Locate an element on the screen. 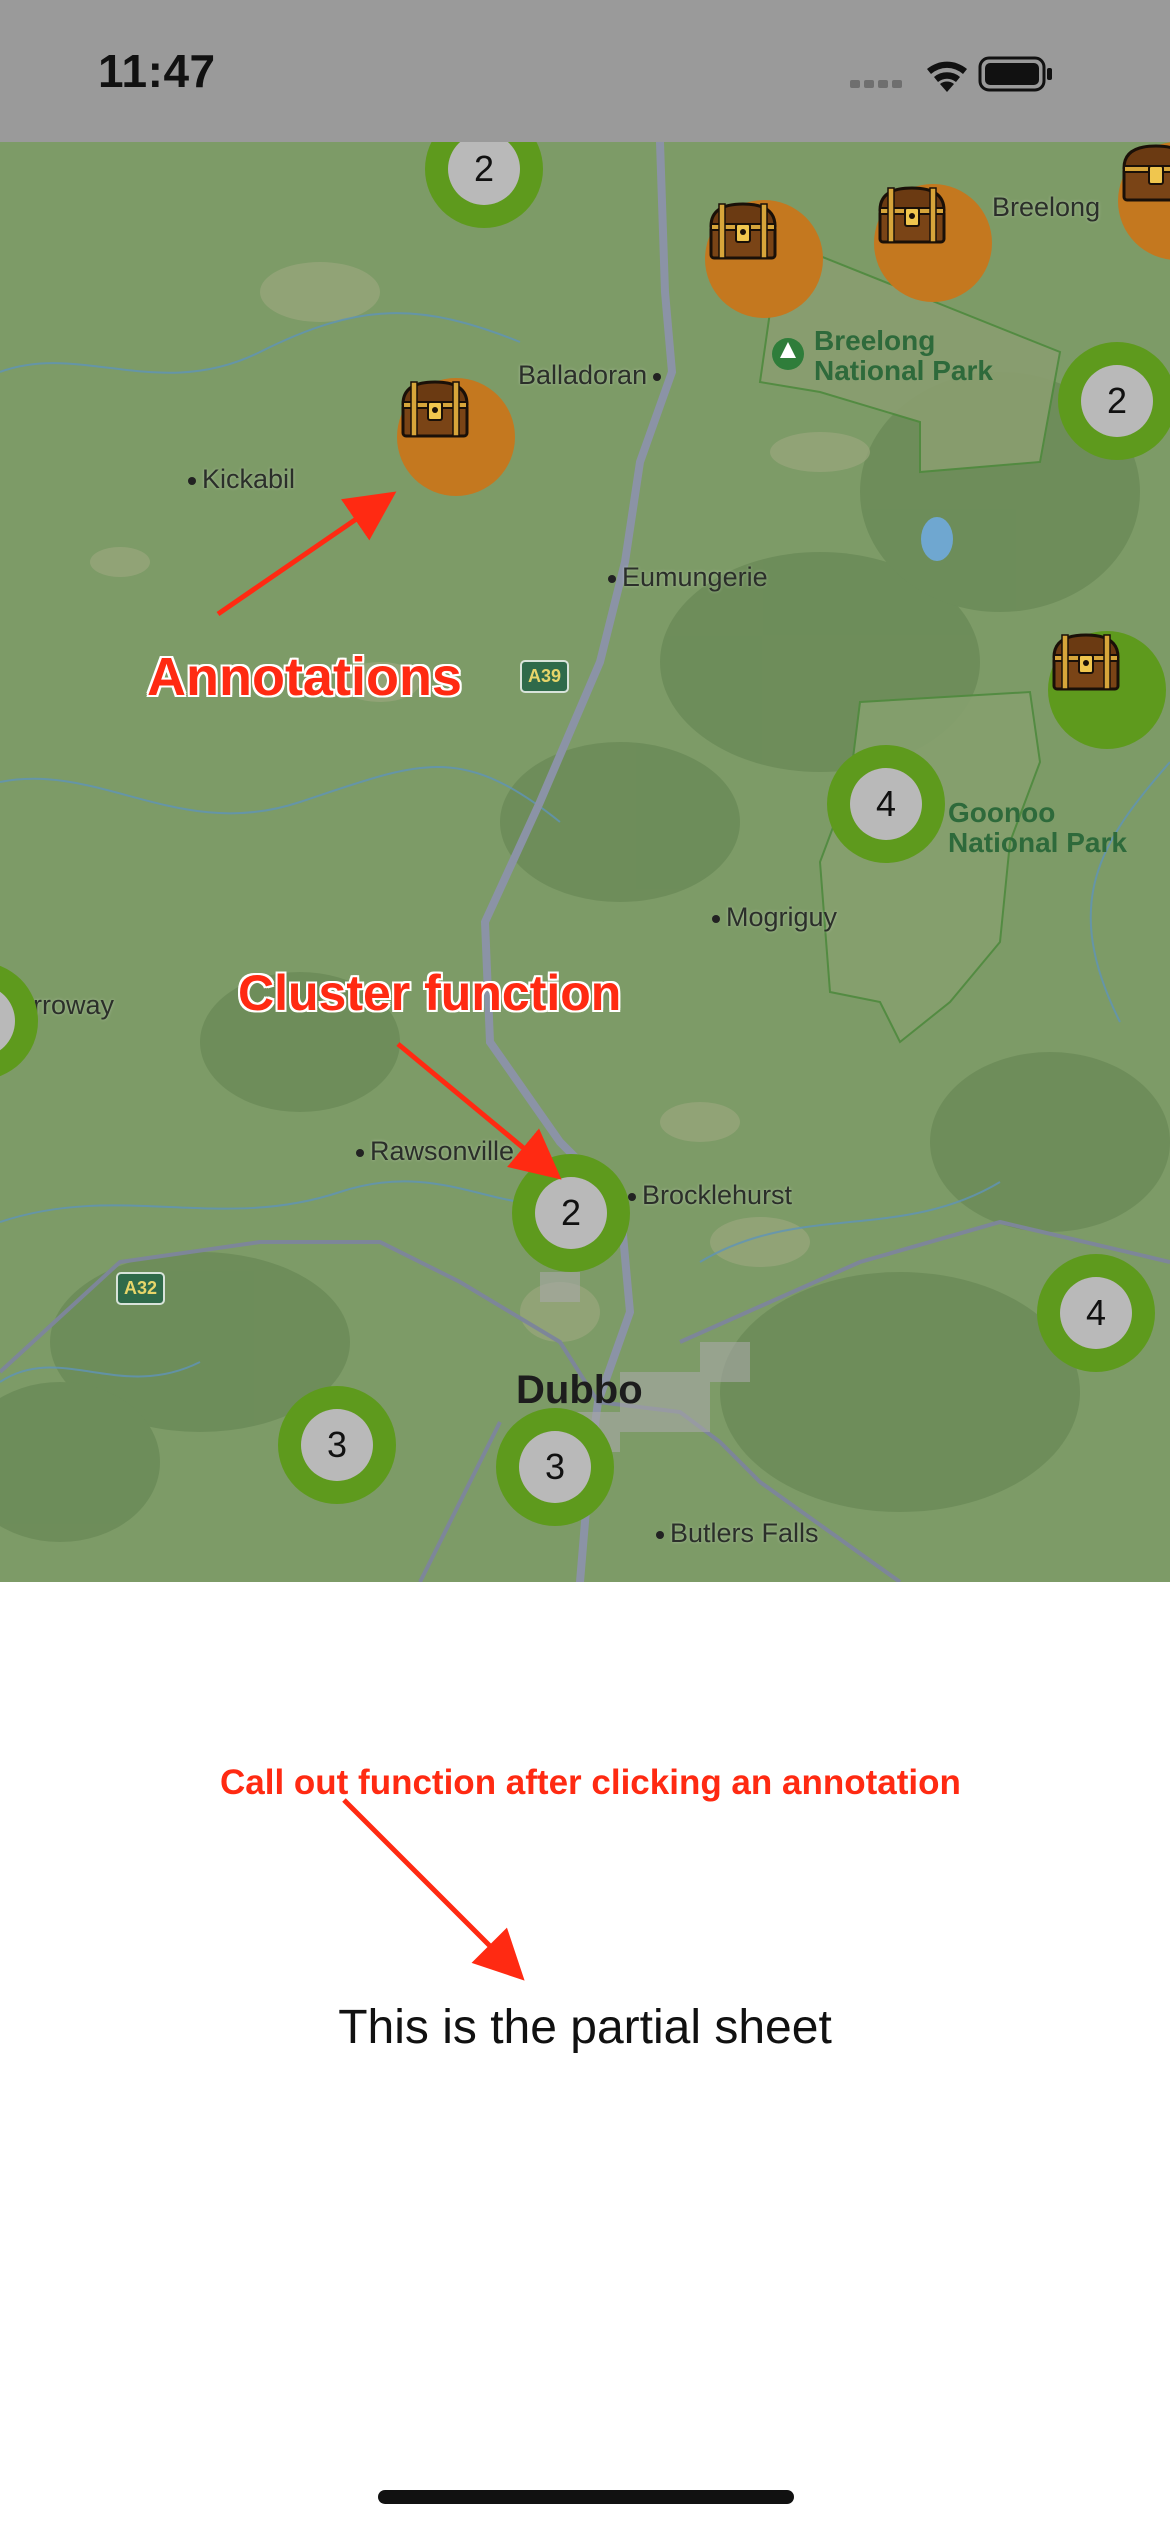 This screenshot has height=2532, width=1170. road-shield-a32: A32 is located at coordinates (141, 1288).